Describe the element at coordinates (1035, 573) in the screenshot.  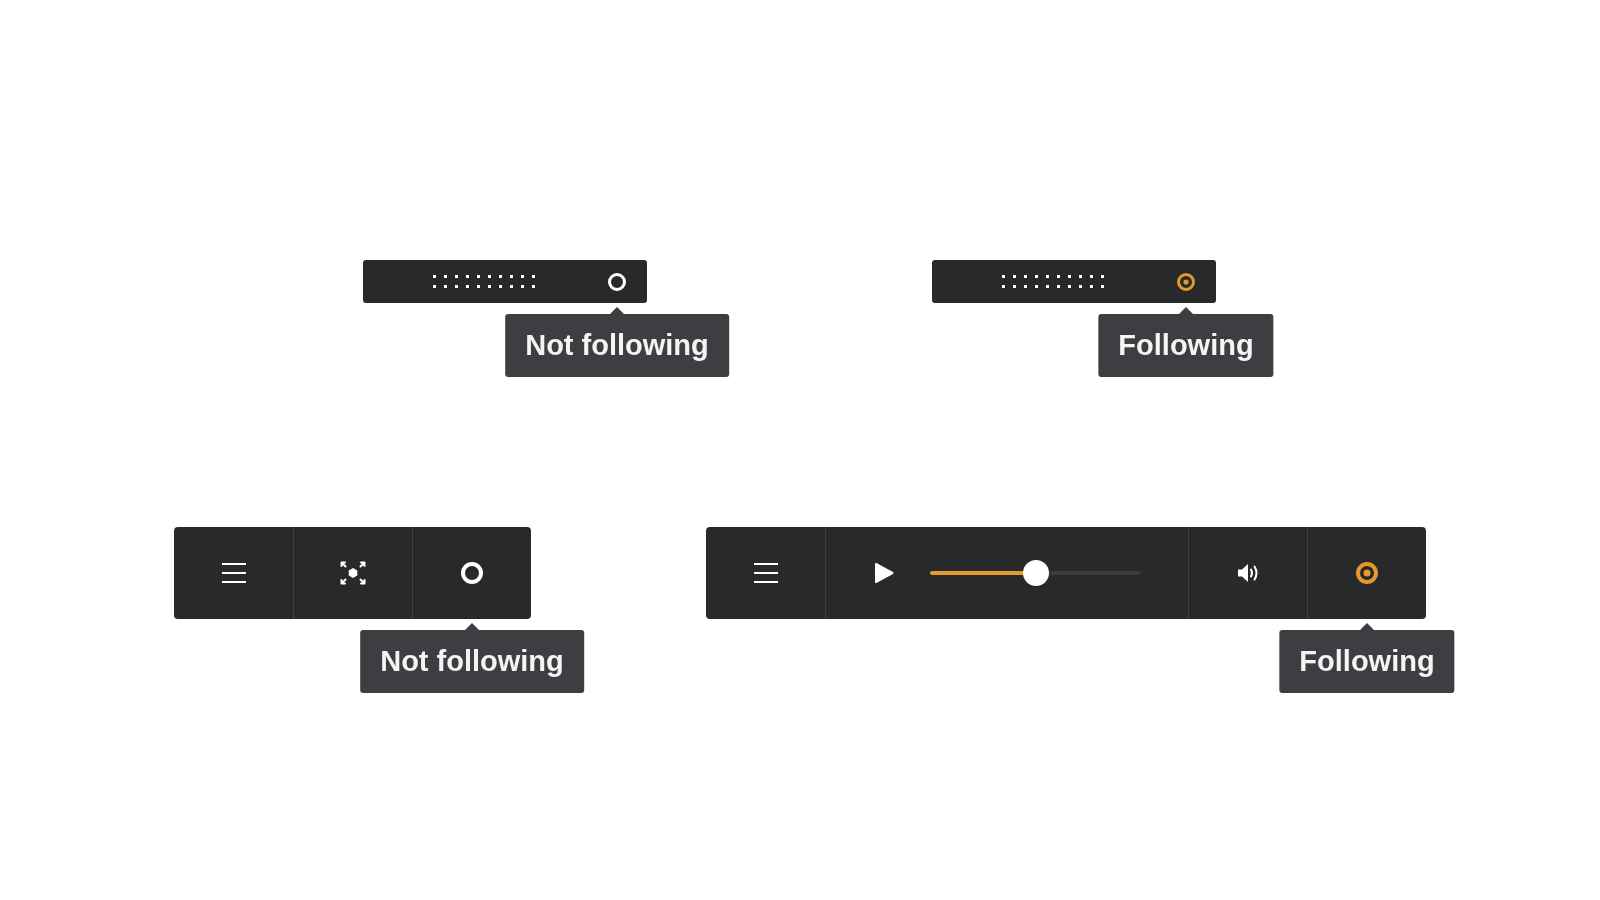
I see `slider-thumb` at that location.